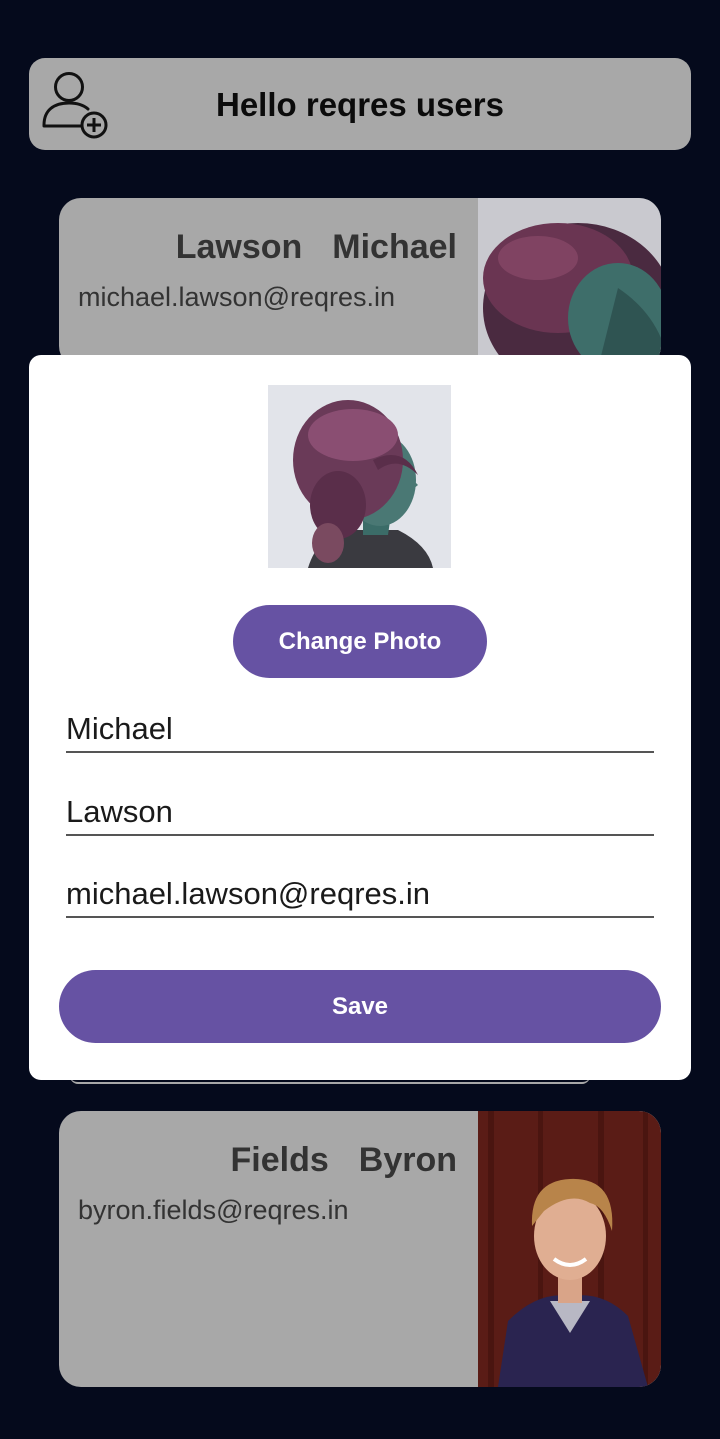 Image resolution: width=720 pixels, height=1439 pixels. I want to click on user-email: michael.lawson@reqres.in, so click(237, 297).